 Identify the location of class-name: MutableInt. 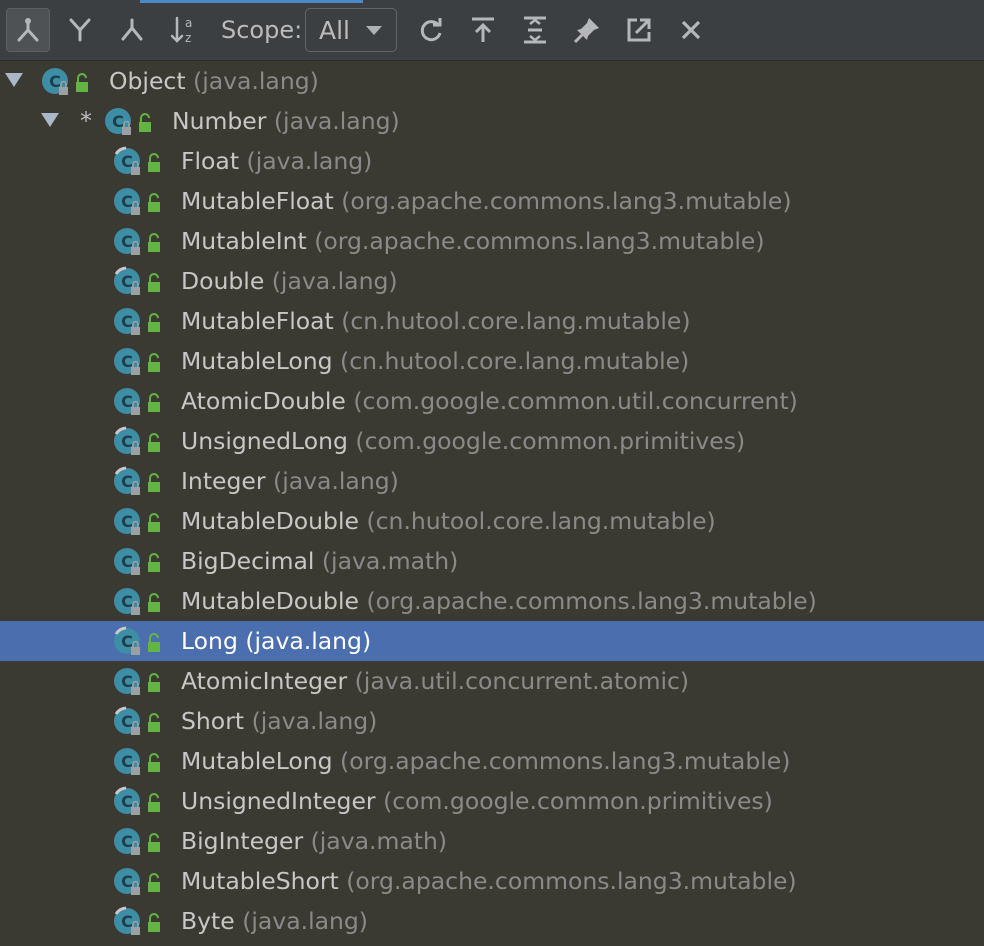
(244, 241).